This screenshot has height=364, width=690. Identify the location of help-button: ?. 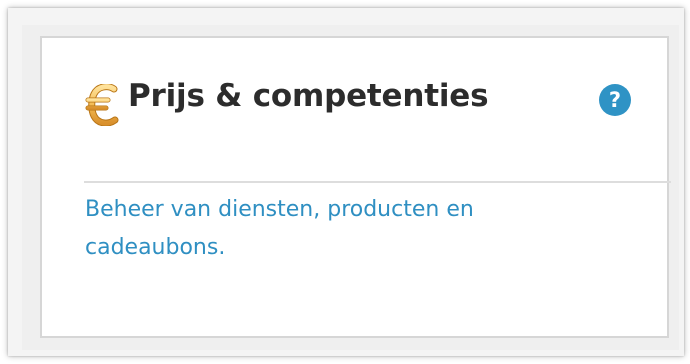
(615, 100).